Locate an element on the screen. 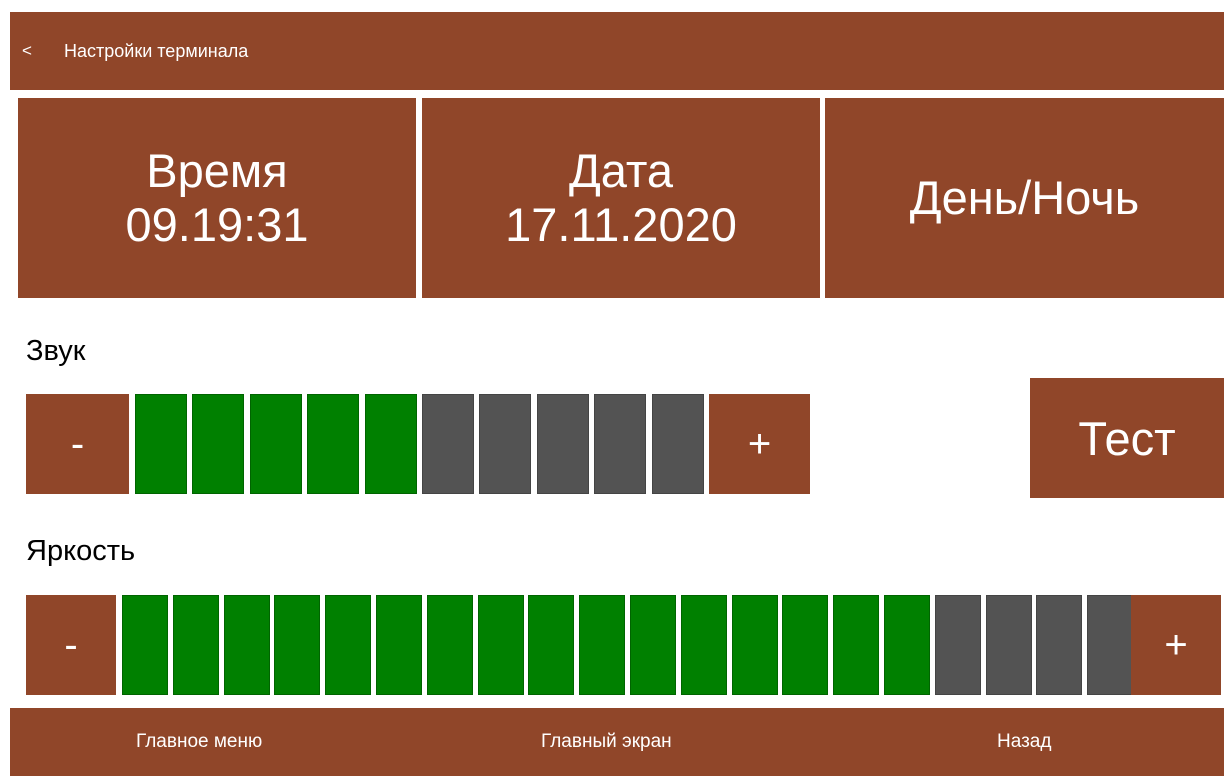 The width and height of the screenshot is (1224, 776). date-label: Дата is located at coordinates (621, 170).